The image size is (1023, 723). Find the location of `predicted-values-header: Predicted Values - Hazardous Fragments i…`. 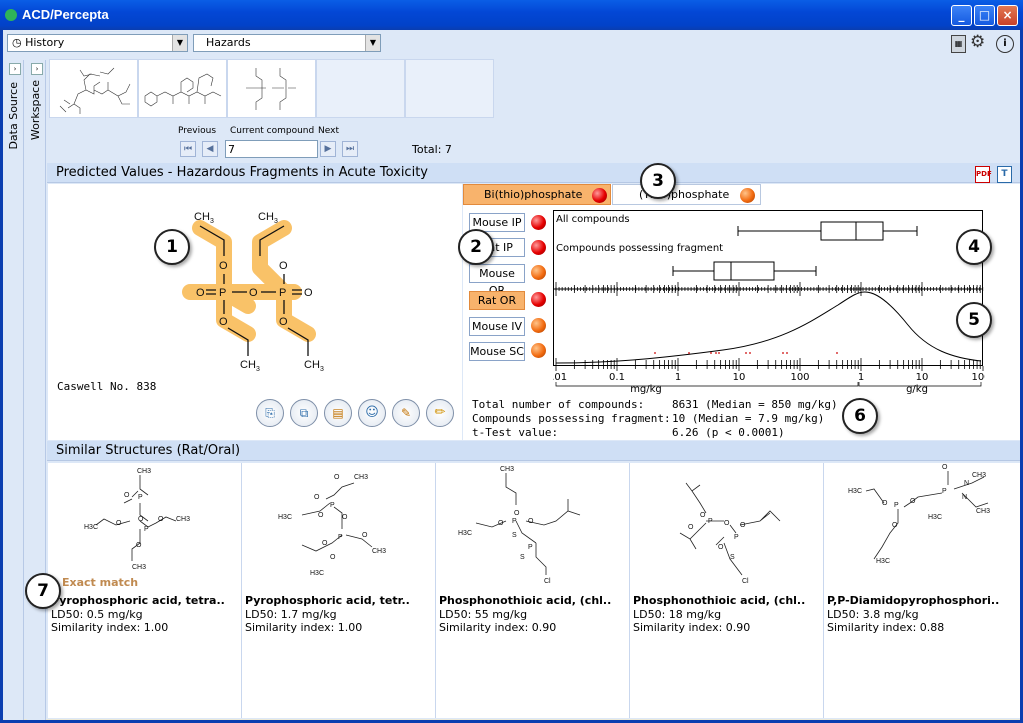

predicted-values-header: Predicted Values - Hazardous Fragments i… is located at coordinates (533, 173).